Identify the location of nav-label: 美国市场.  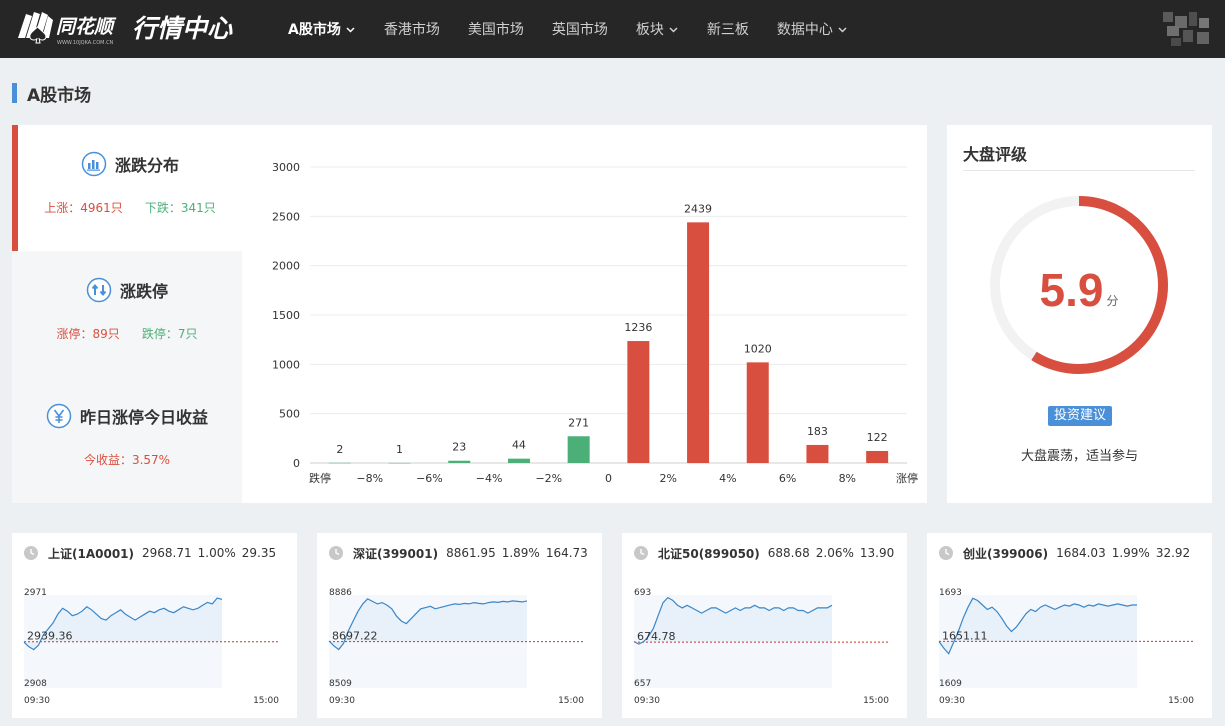
(495, 30).